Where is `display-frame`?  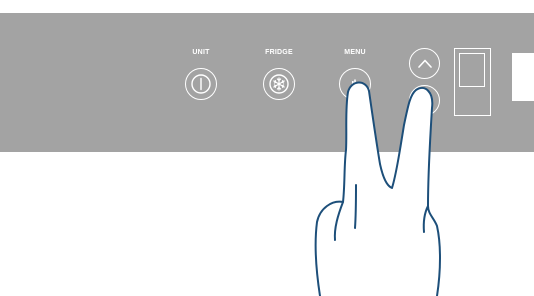 display-frame is located at coordinates (472, 82).